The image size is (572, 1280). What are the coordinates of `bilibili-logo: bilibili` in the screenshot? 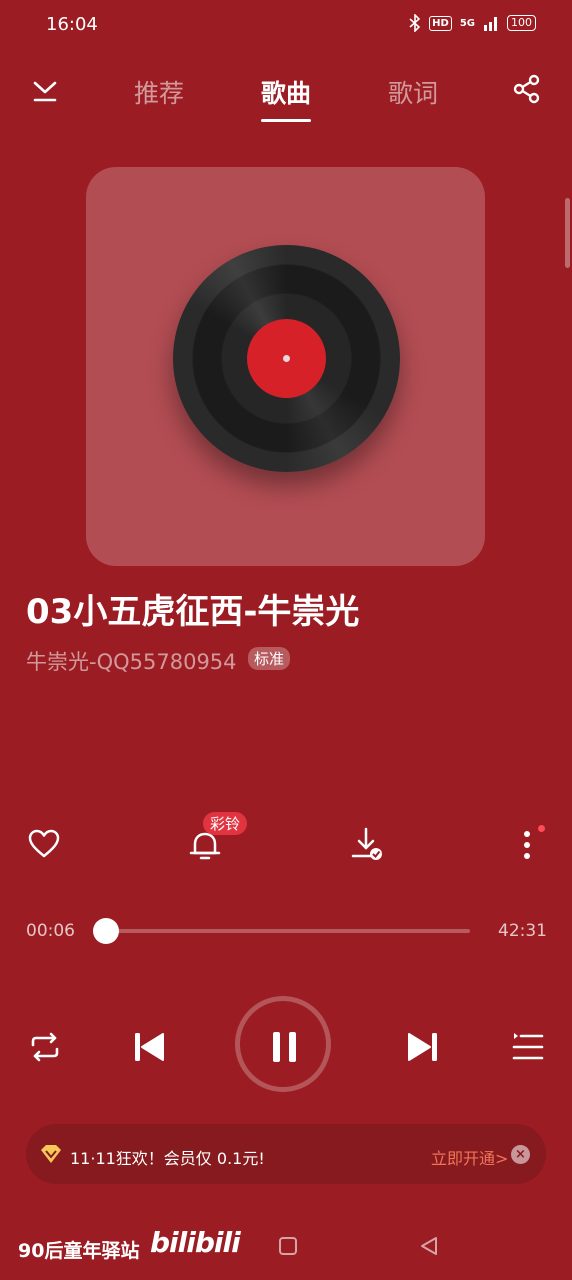 It's located at (195, 1242).